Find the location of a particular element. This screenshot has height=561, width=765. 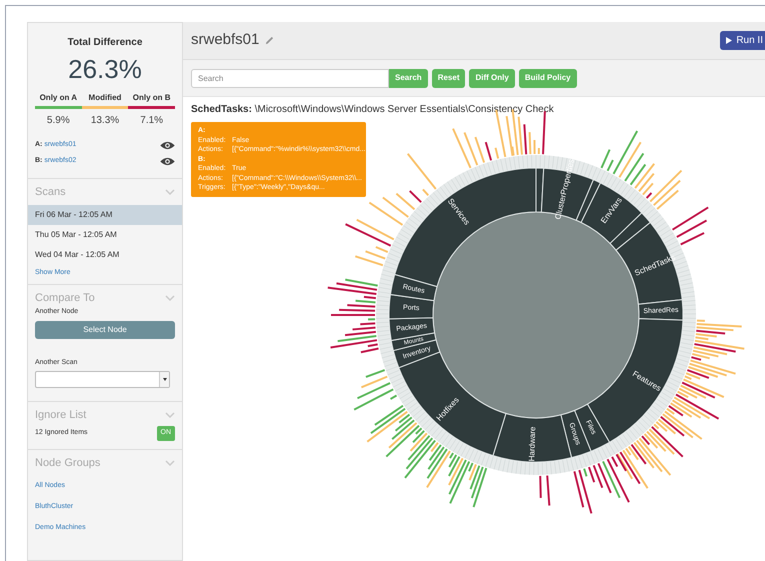

legend-label: Only on A is located at coordinates (59, 98).